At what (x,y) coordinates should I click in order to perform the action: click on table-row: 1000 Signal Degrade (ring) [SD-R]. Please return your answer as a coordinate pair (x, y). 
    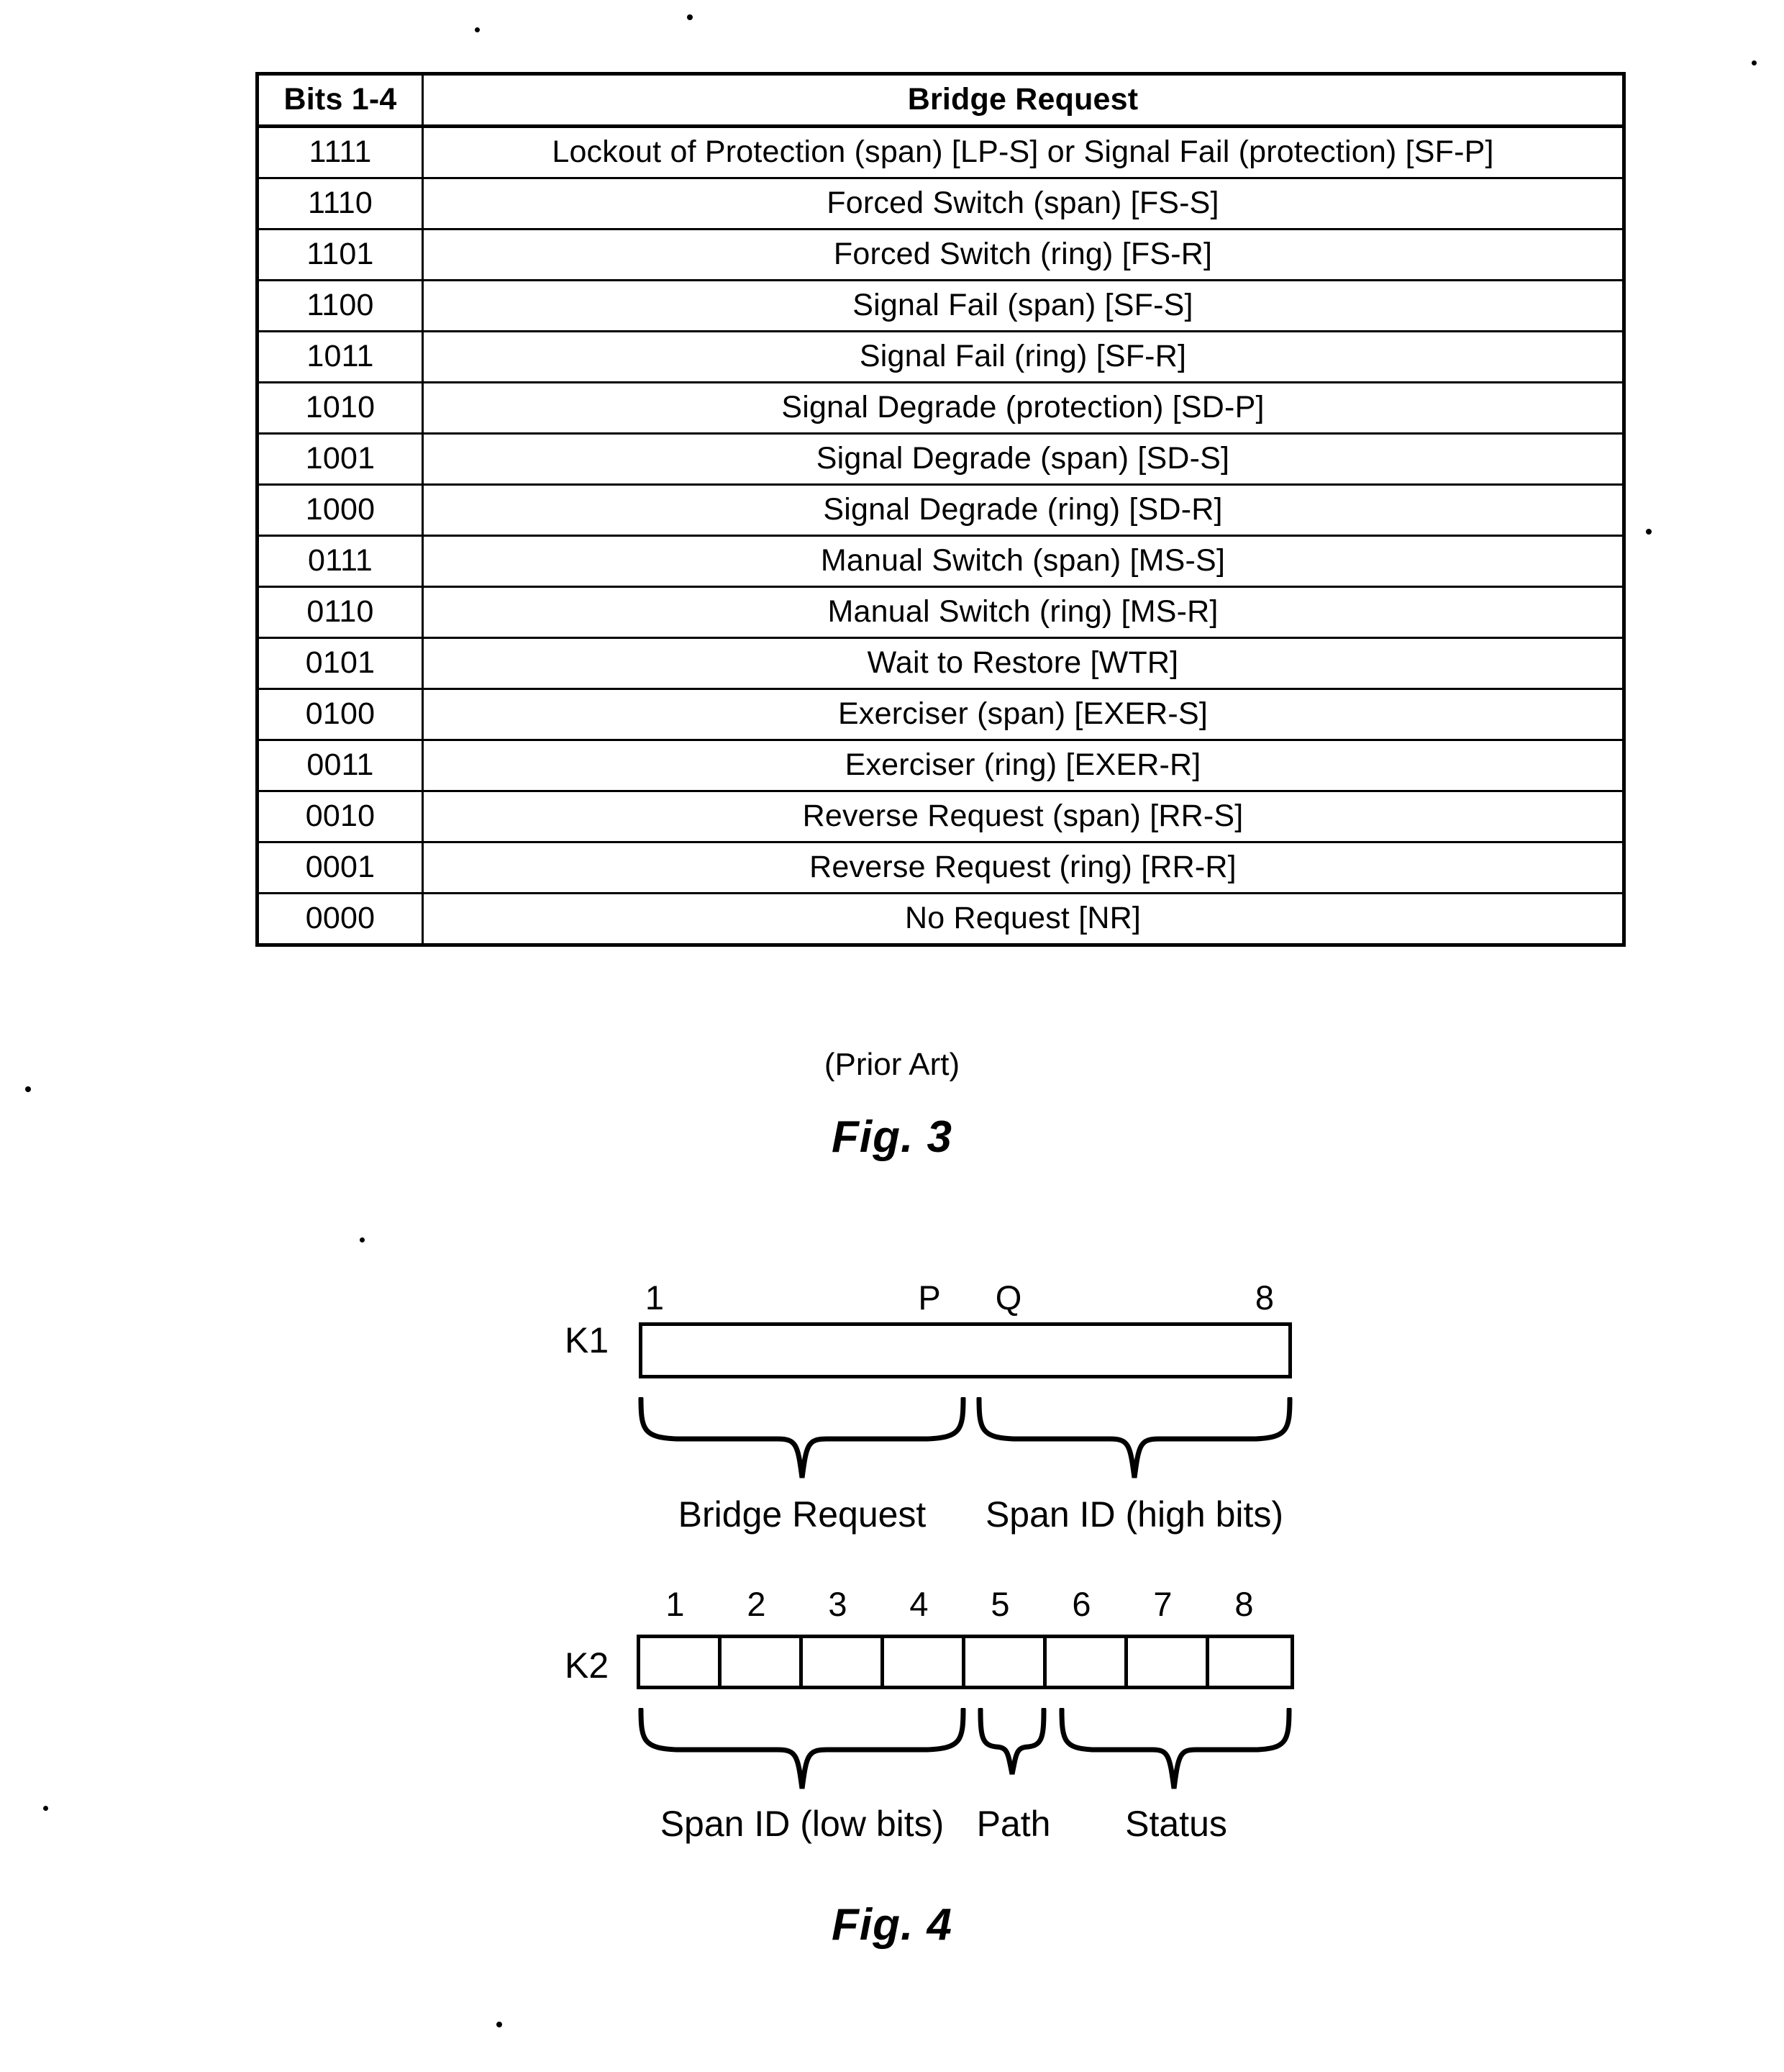
    Looking at the image, I should click on (941, 510).